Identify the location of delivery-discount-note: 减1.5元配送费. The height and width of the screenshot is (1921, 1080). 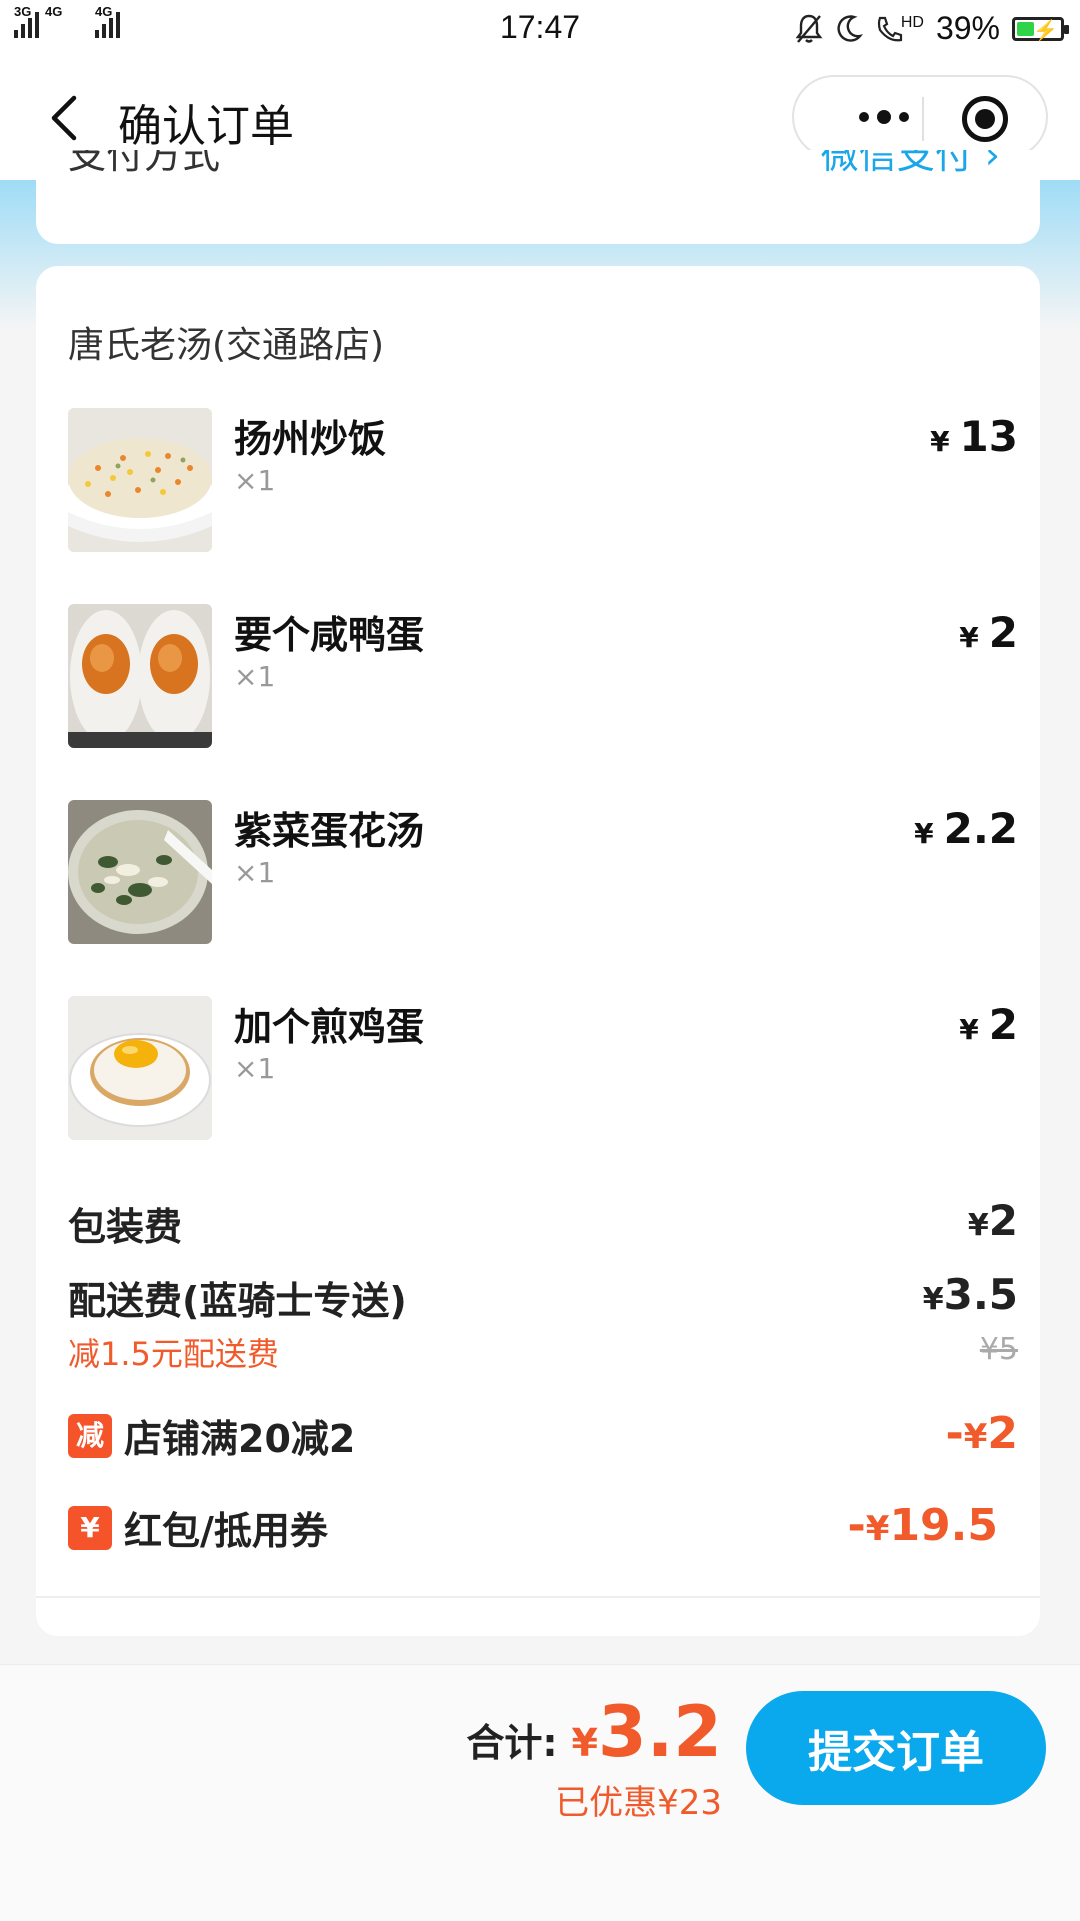
(173, 1354).